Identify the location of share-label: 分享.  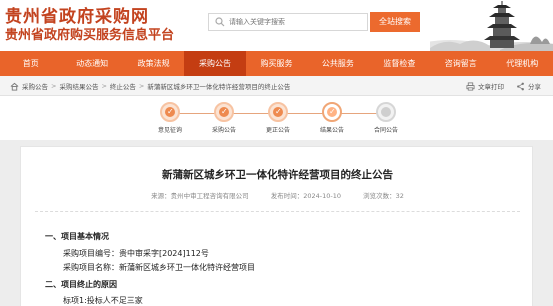
(534, 87).